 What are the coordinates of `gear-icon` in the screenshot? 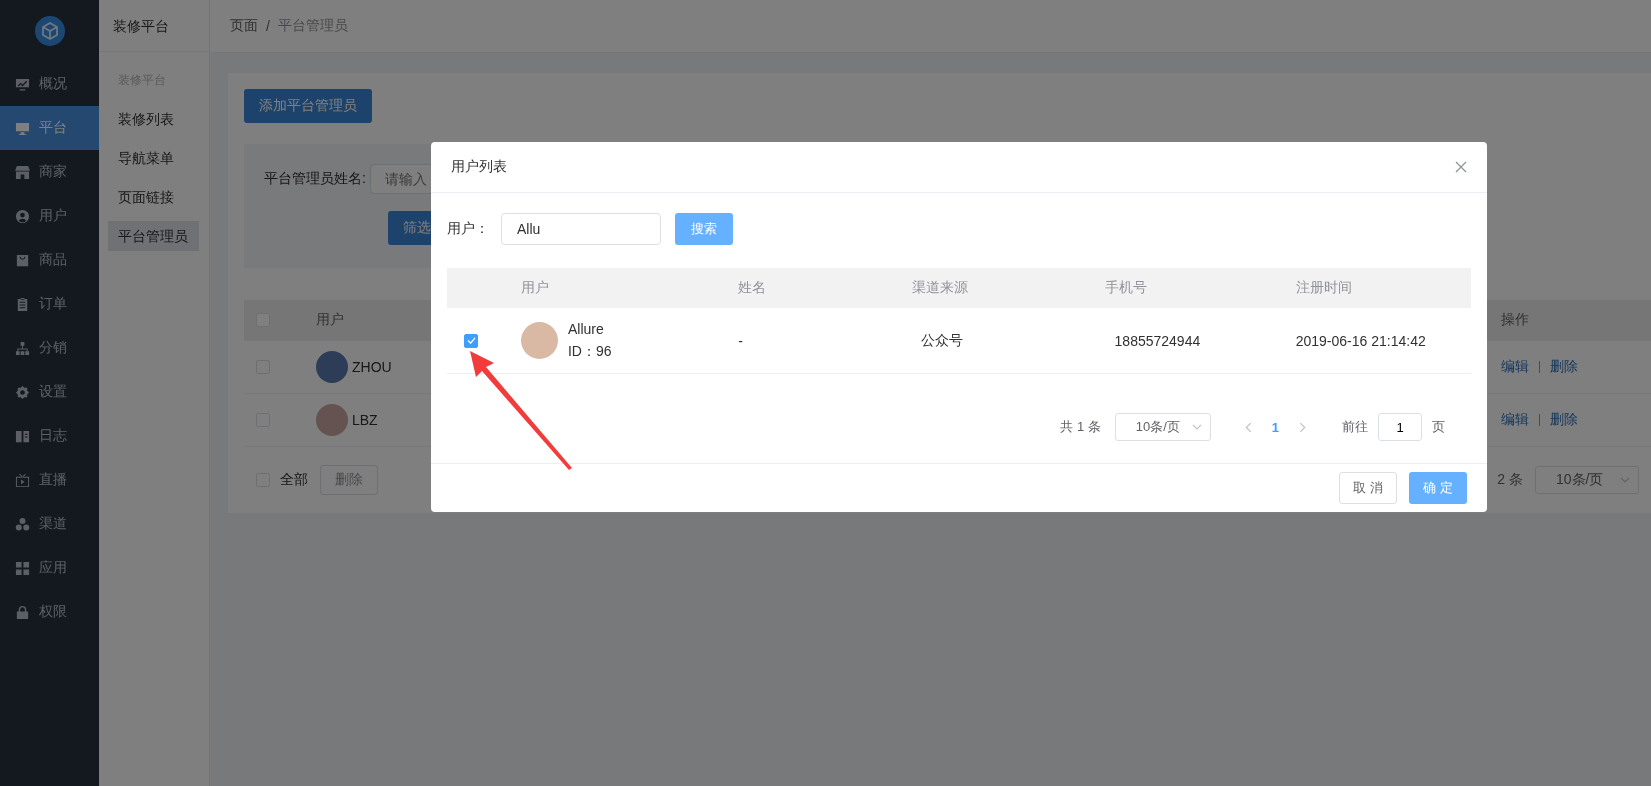 It's located at (22, 392).